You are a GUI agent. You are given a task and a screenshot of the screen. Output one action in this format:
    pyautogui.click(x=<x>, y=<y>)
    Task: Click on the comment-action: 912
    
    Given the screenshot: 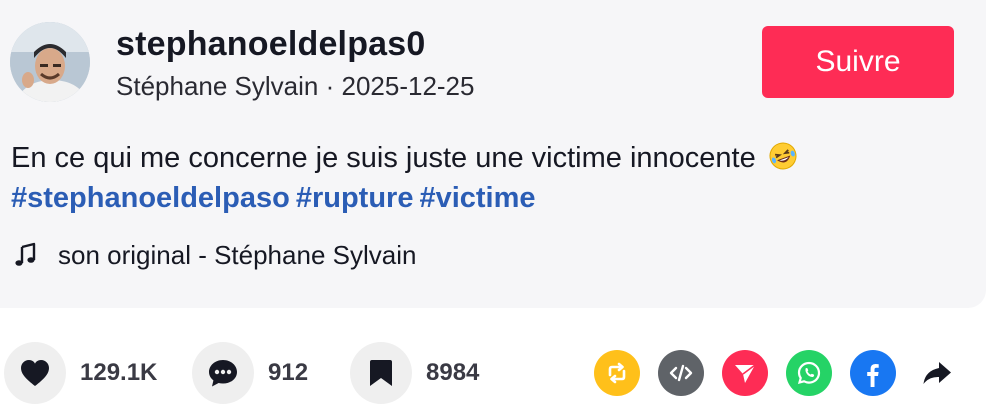 What is the action you would take?
    pyautogui.click(x=250, y=373)
    